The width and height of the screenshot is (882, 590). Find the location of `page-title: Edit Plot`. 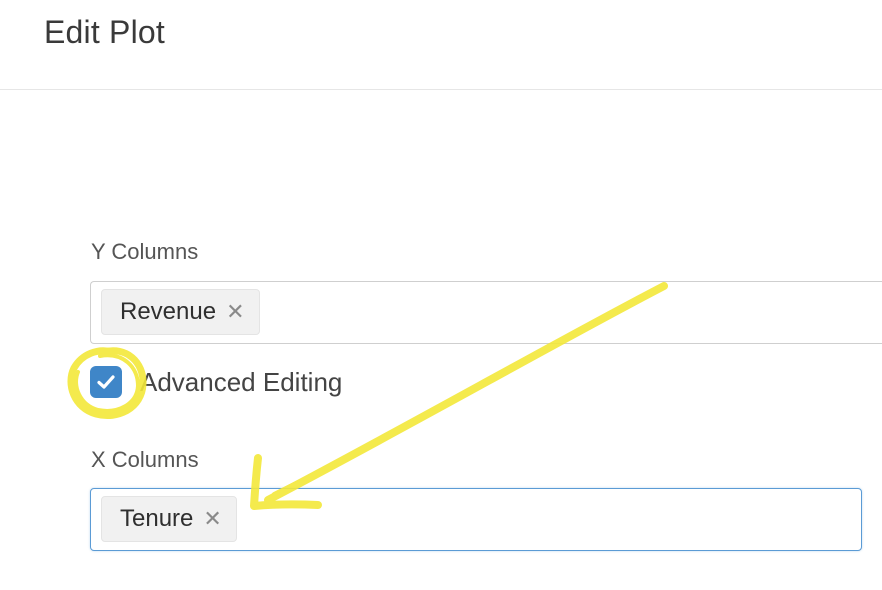

page-title: Edit Plot is located at coordinates (104, 32).